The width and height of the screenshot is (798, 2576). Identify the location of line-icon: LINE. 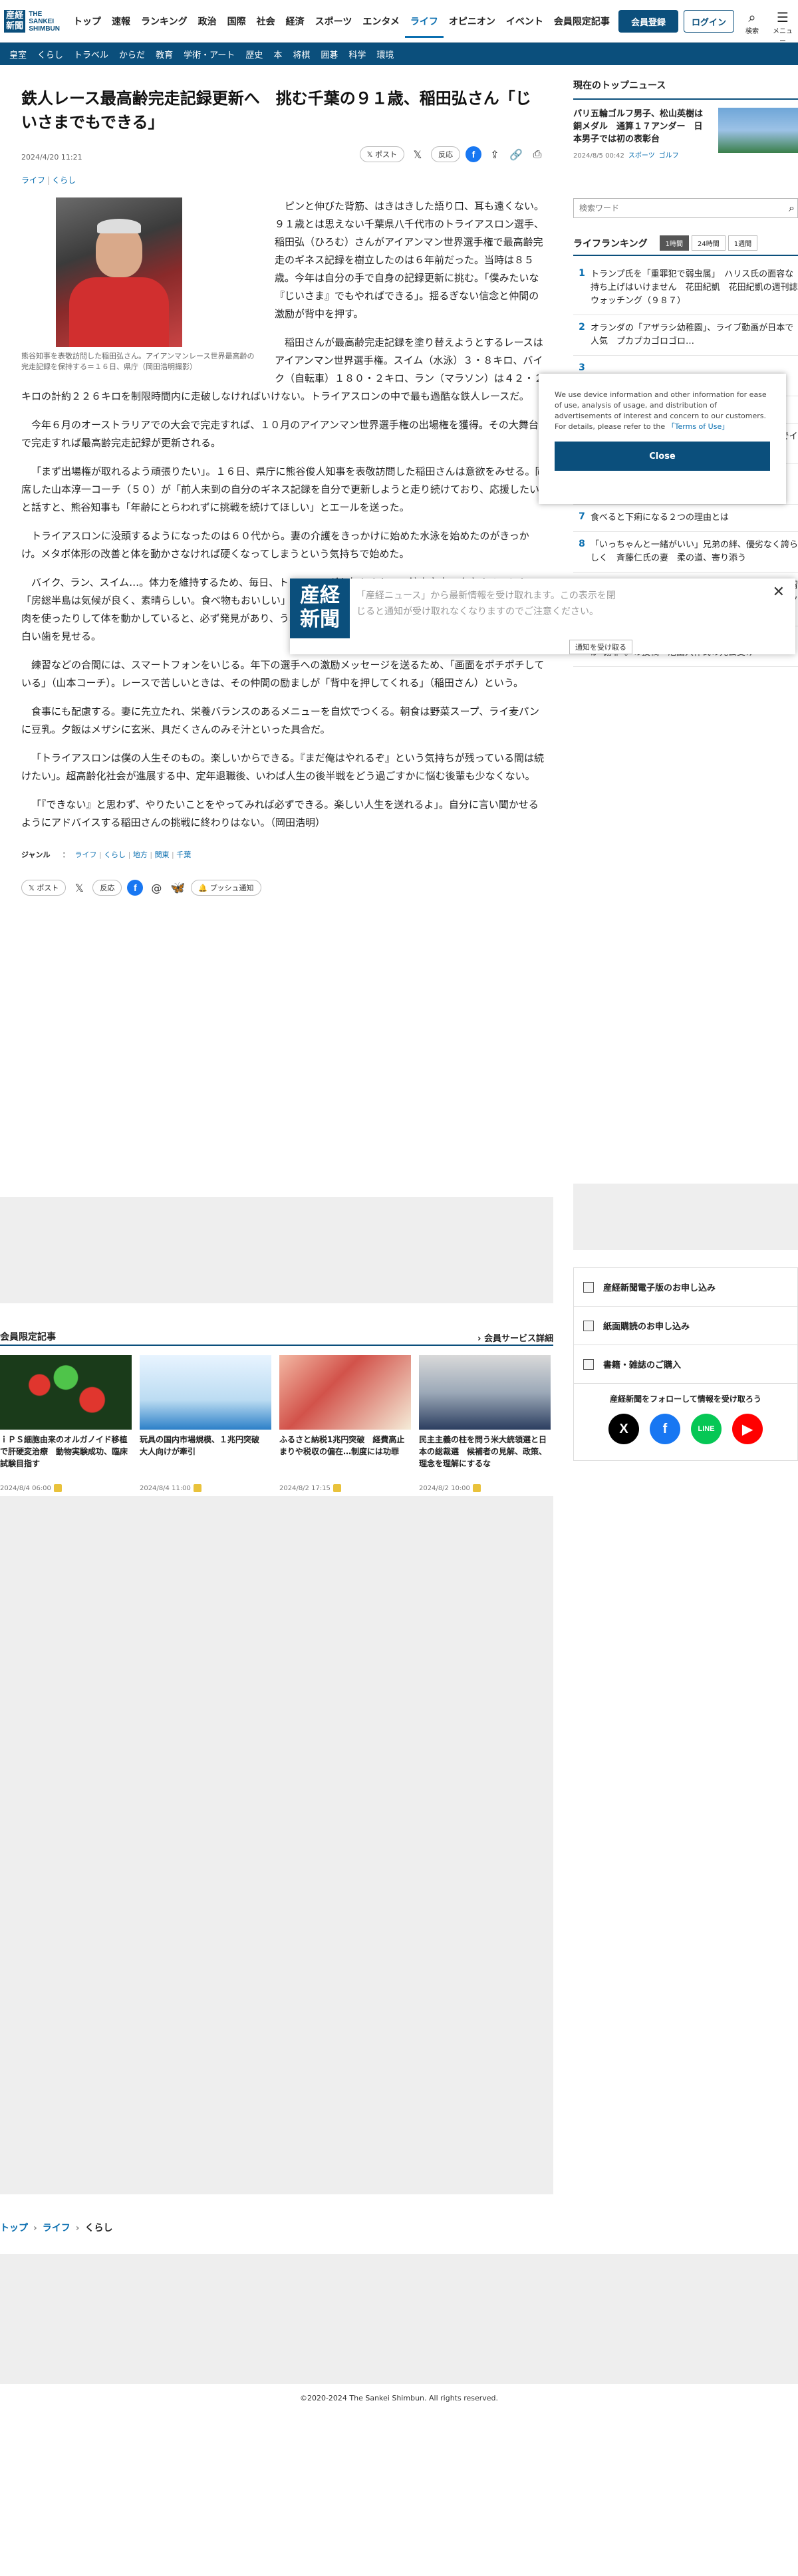
(706, 1429).